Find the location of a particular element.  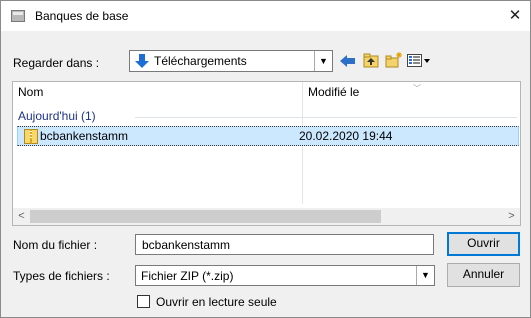

group-header-today: Aujourd'hui (1) is located at coordinates (57, 116).